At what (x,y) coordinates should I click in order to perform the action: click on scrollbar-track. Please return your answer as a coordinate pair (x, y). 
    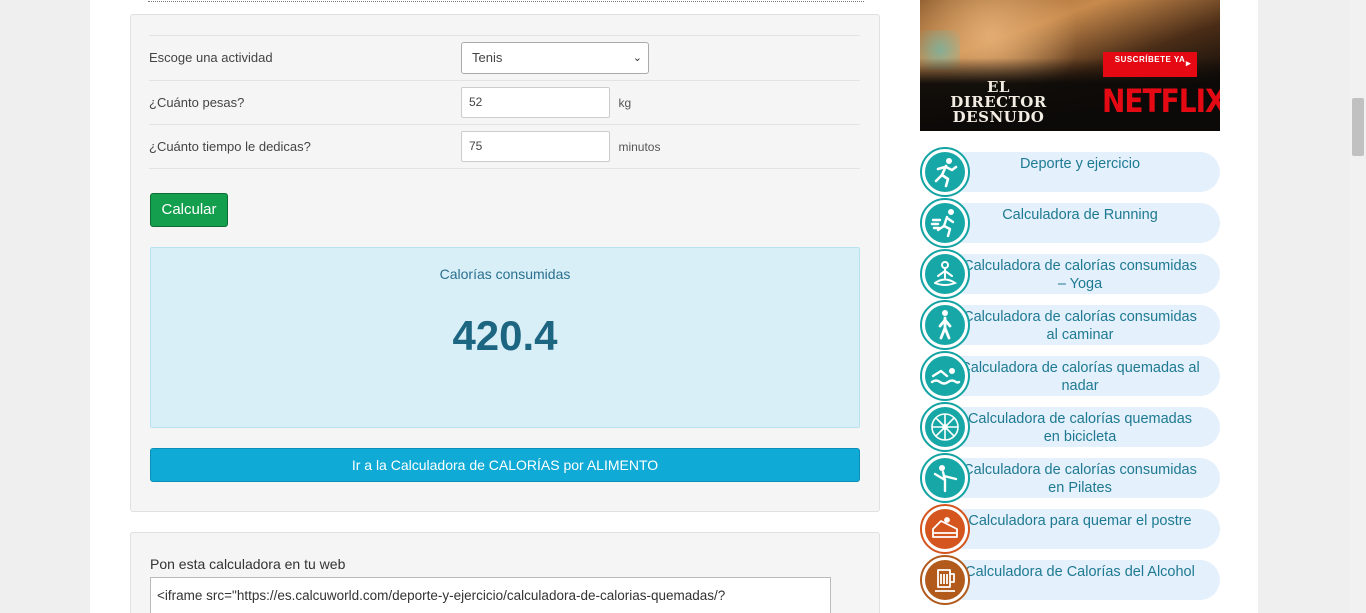
    Looking at the image, I should click on (1357, 306).